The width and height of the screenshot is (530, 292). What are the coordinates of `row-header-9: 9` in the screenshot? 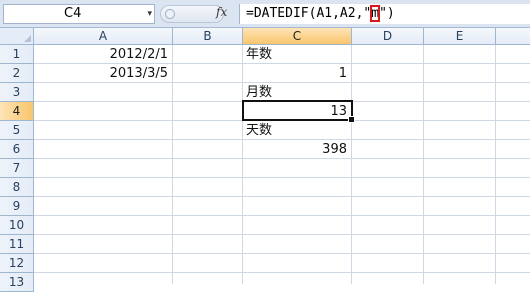 It's located at (17, 206).